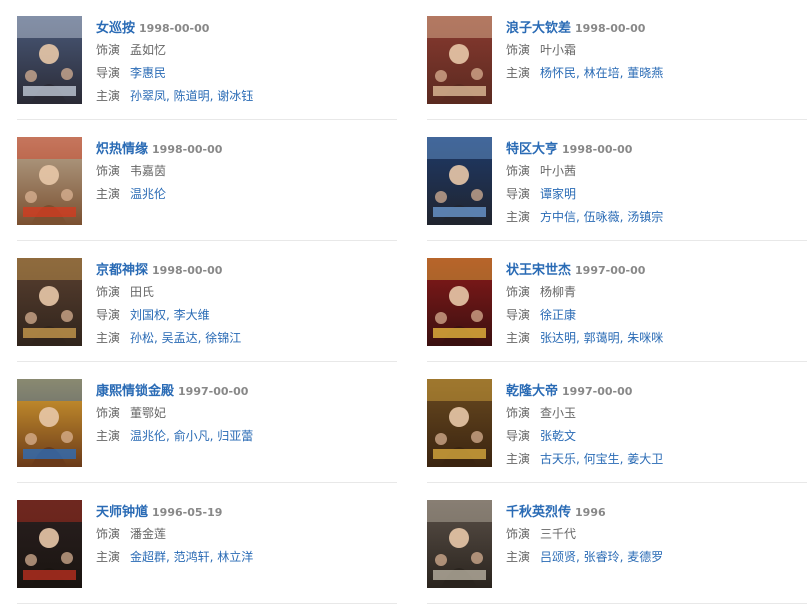 This screenshot has height=610, width=809. Describe the element at coordinates (246, 27) in the screenshot. I see `title-line: 女巡按 1998-00-00` at that location.